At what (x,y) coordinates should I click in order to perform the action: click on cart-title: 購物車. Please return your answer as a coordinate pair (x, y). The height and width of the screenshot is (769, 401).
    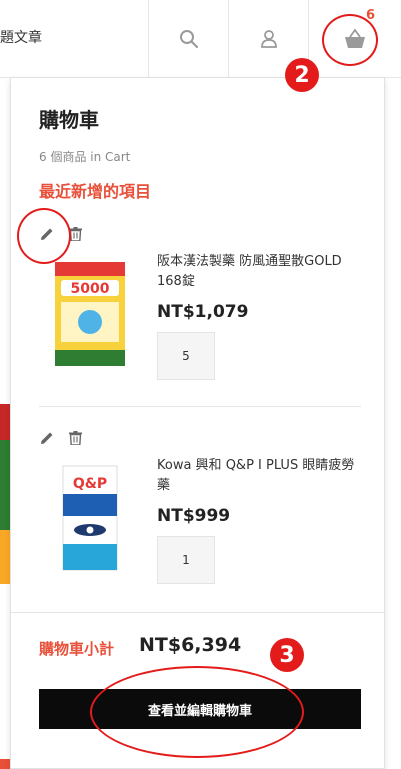
    Looking at the image, I should click on (69, 120).